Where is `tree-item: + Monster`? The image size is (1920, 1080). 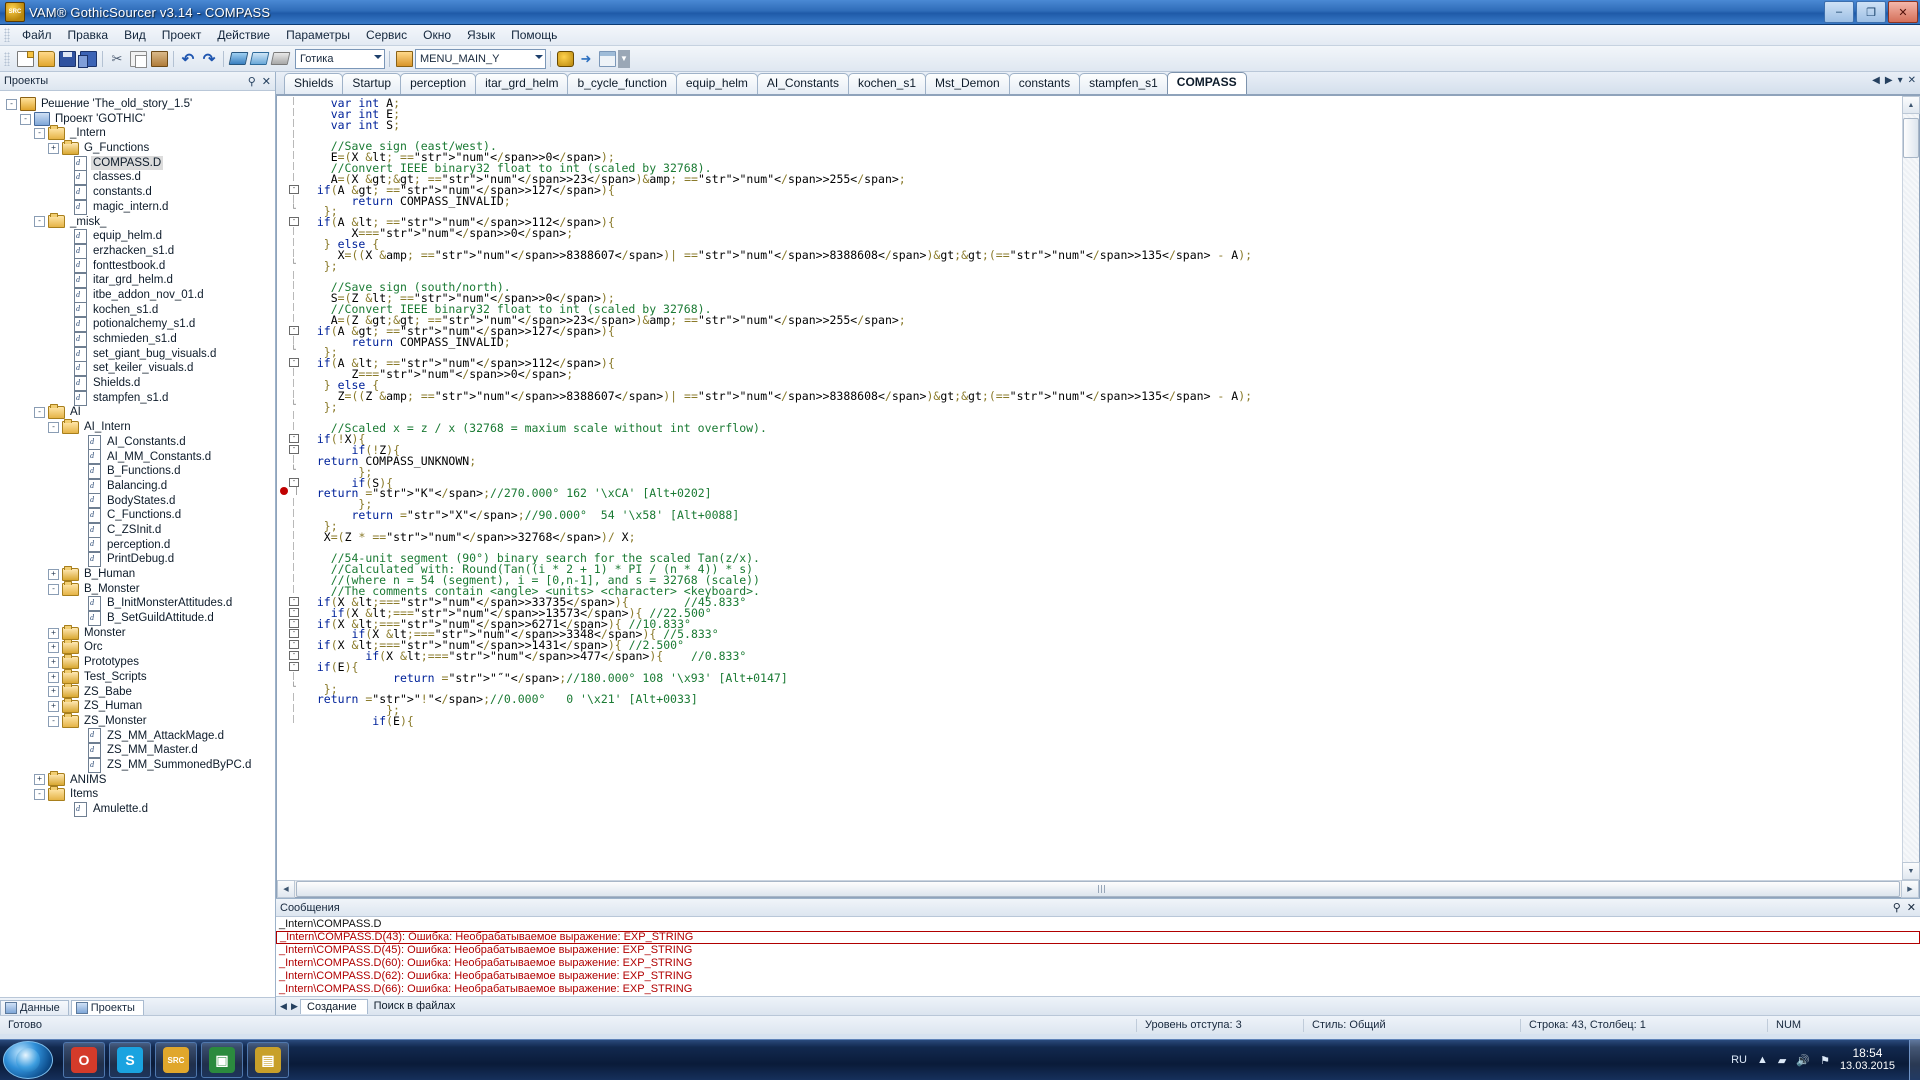 tree-item: + Monster is located at coordinates (140, 632).